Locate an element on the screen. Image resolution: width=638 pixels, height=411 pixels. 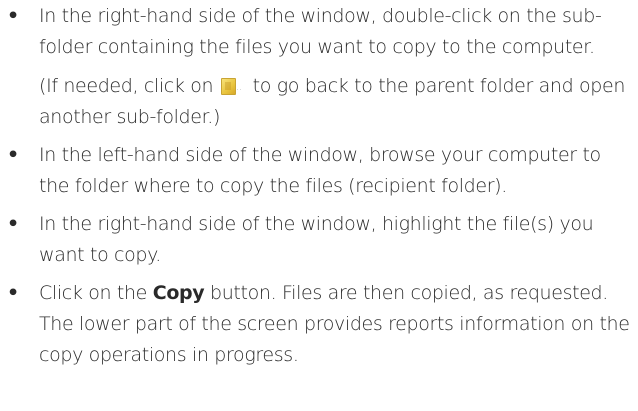
step-4-text-before: Click on the is located at coordinates (93, 293).